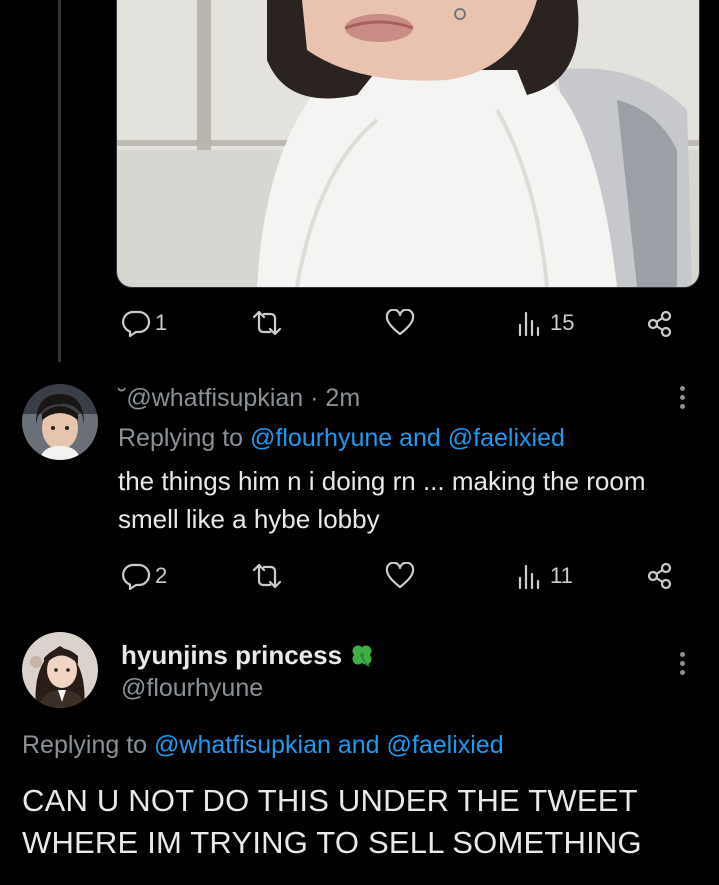 This screenshot has height=885, width=719. Describe the element at coordinates (161, 575) in the screenshot. I see `reply-count: 2` at that location.